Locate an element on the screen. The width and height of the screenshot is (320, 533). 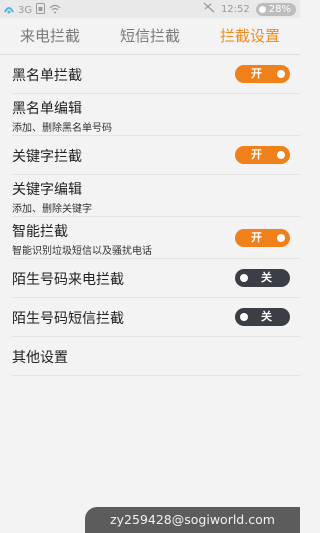
status-left: 3G is located at coordinates (32, 10).